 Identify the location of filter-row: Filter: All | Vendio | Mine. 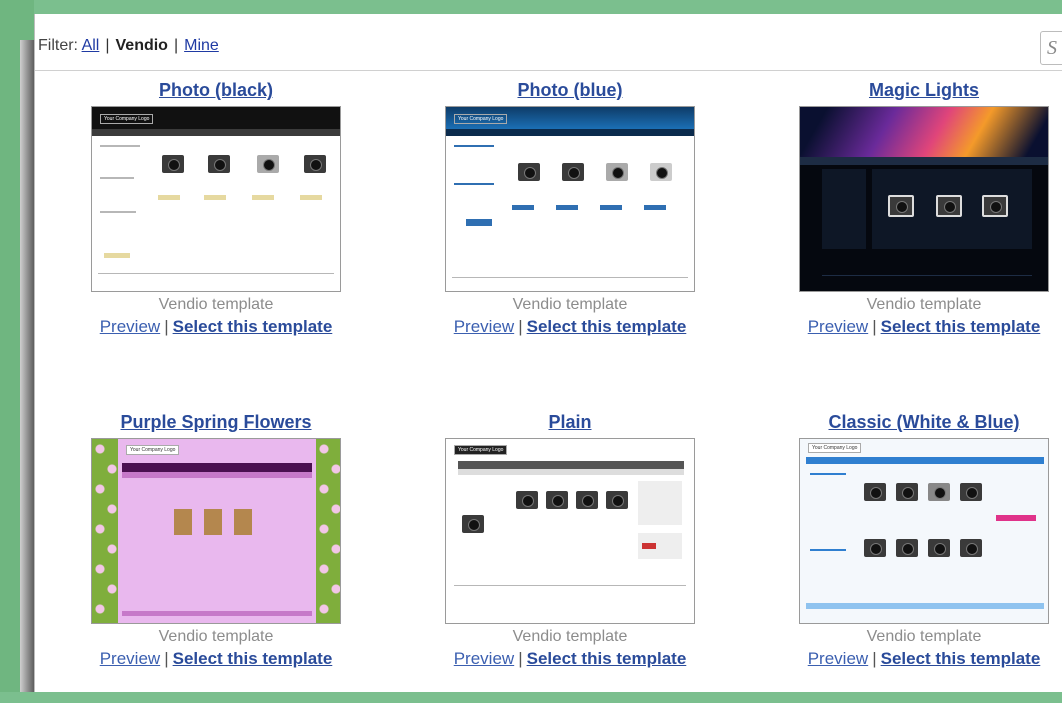
(128, 46).